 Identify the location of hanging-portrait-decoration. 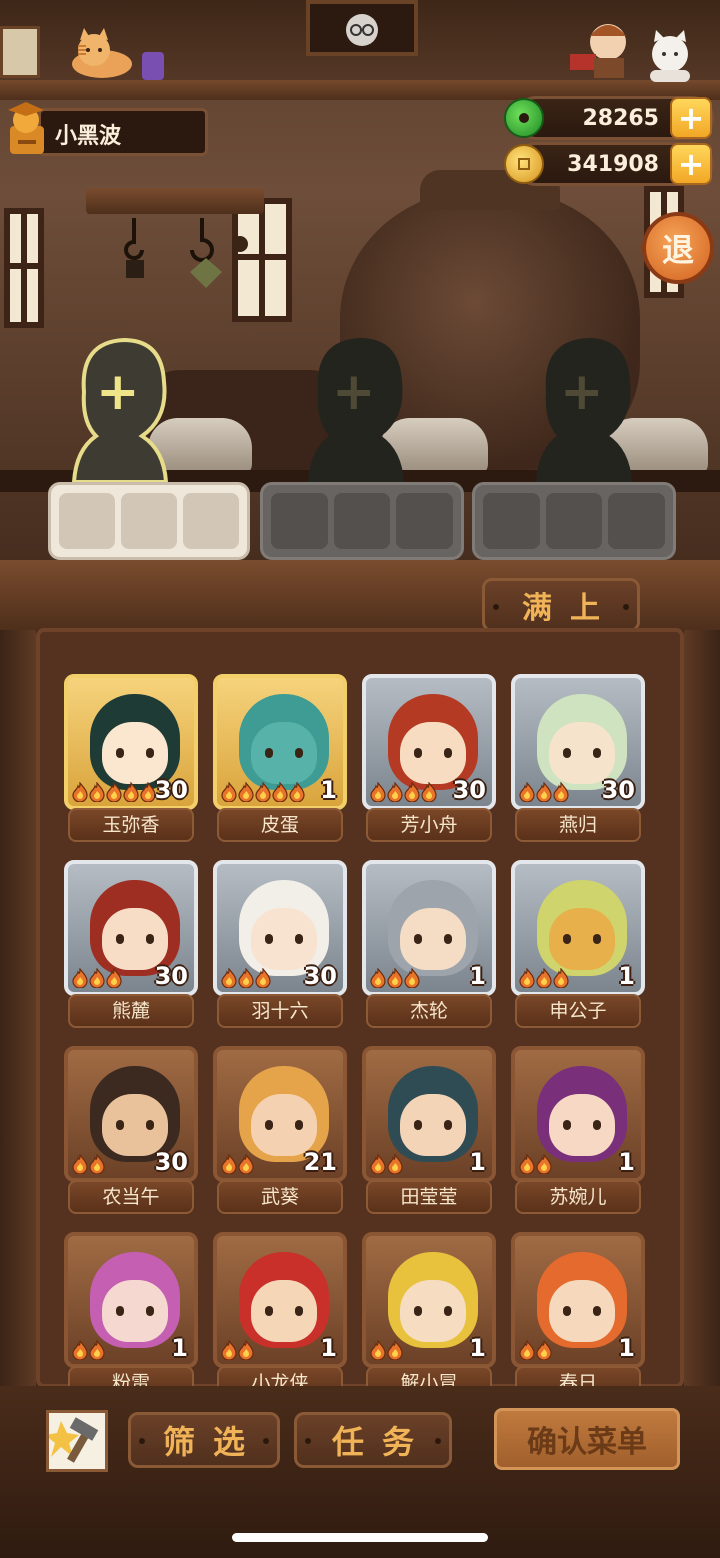
(362, 28).